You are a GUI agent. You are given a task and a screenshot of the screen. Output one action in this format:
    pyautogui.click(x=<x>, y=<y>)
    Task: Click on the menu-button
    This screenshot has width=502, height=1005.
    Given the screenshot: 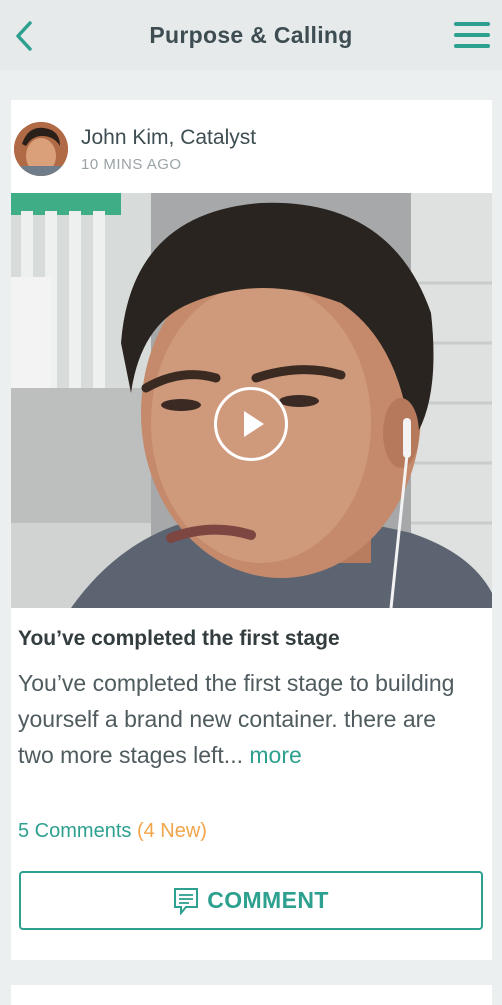 What is the action you would take?
    pyautogui.click(x=472, y=35)
    